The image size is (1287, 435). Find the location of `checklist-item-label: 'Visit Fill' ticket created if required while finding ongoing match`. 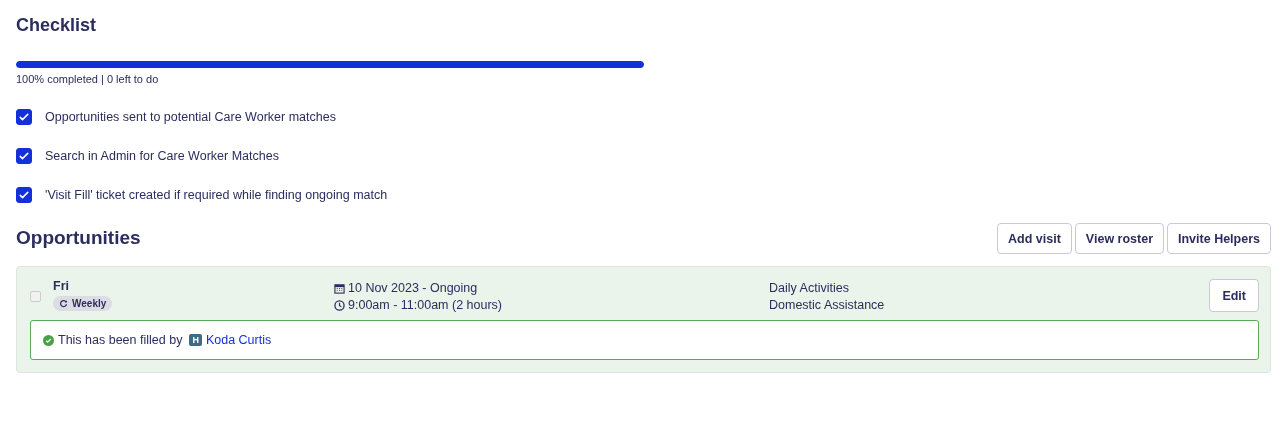

checklist-item-label: 'Visit Fill' ticket created if required while finding ongoing match is located at coordinates (216, 195).